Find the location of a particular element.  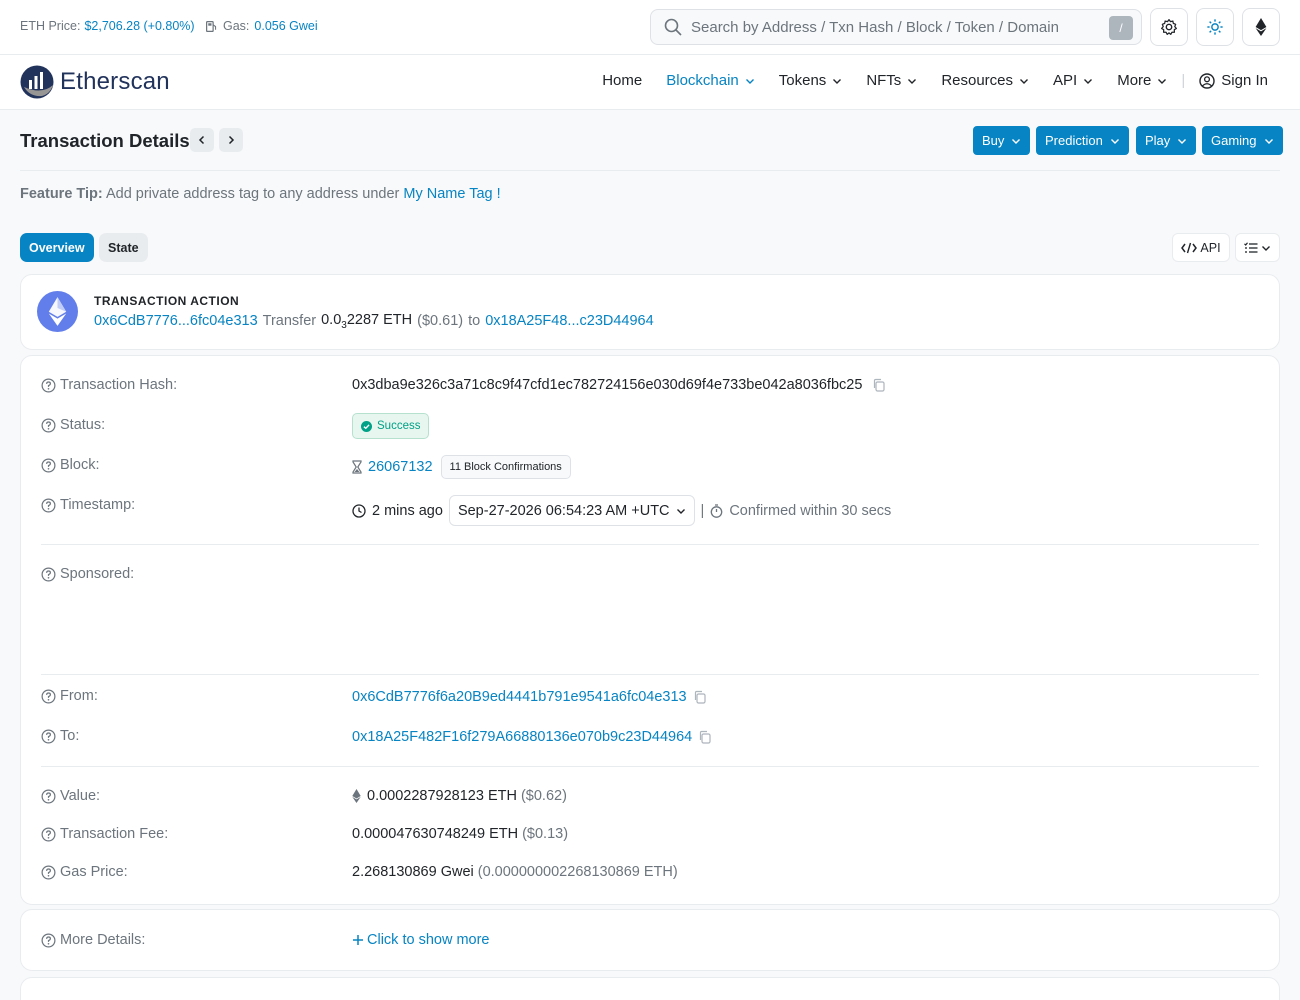

chevron-right-icon is located at coordinates (231, 140).